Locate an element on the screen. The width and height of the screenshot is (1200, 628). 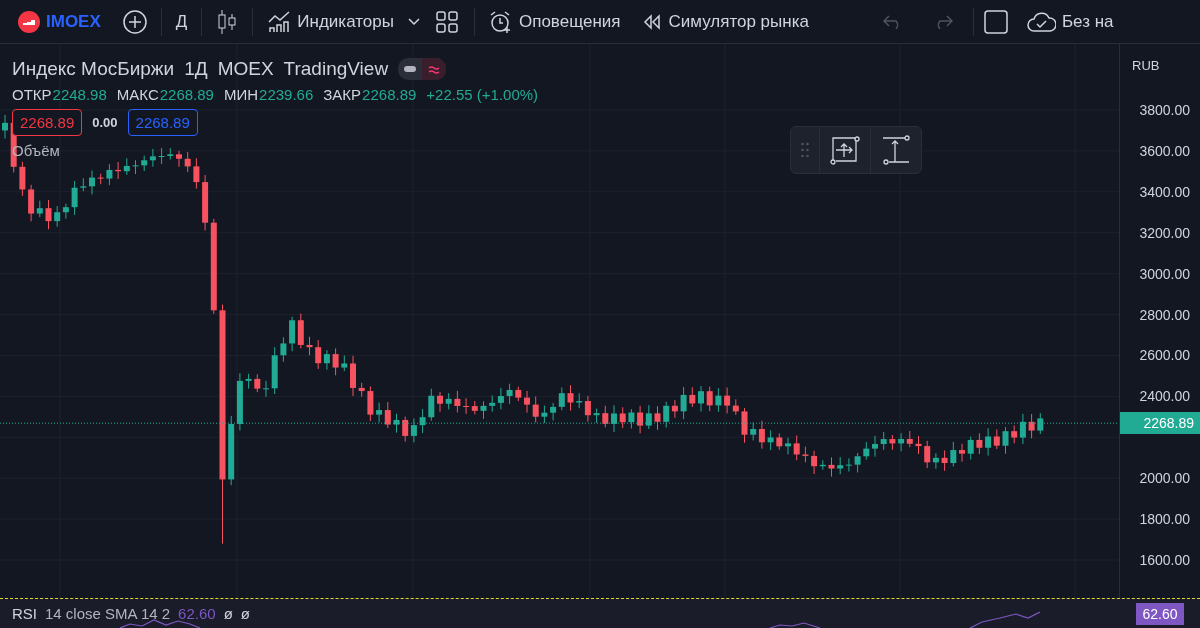
cloud-check-icon is located at coordinates (1040, 21).